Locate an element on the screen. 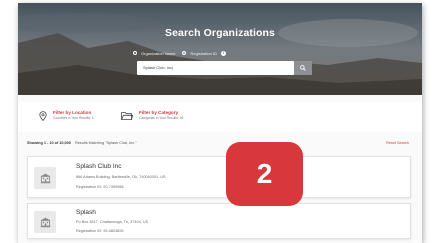  location-pin-icon is located at coordinates (43, 116).